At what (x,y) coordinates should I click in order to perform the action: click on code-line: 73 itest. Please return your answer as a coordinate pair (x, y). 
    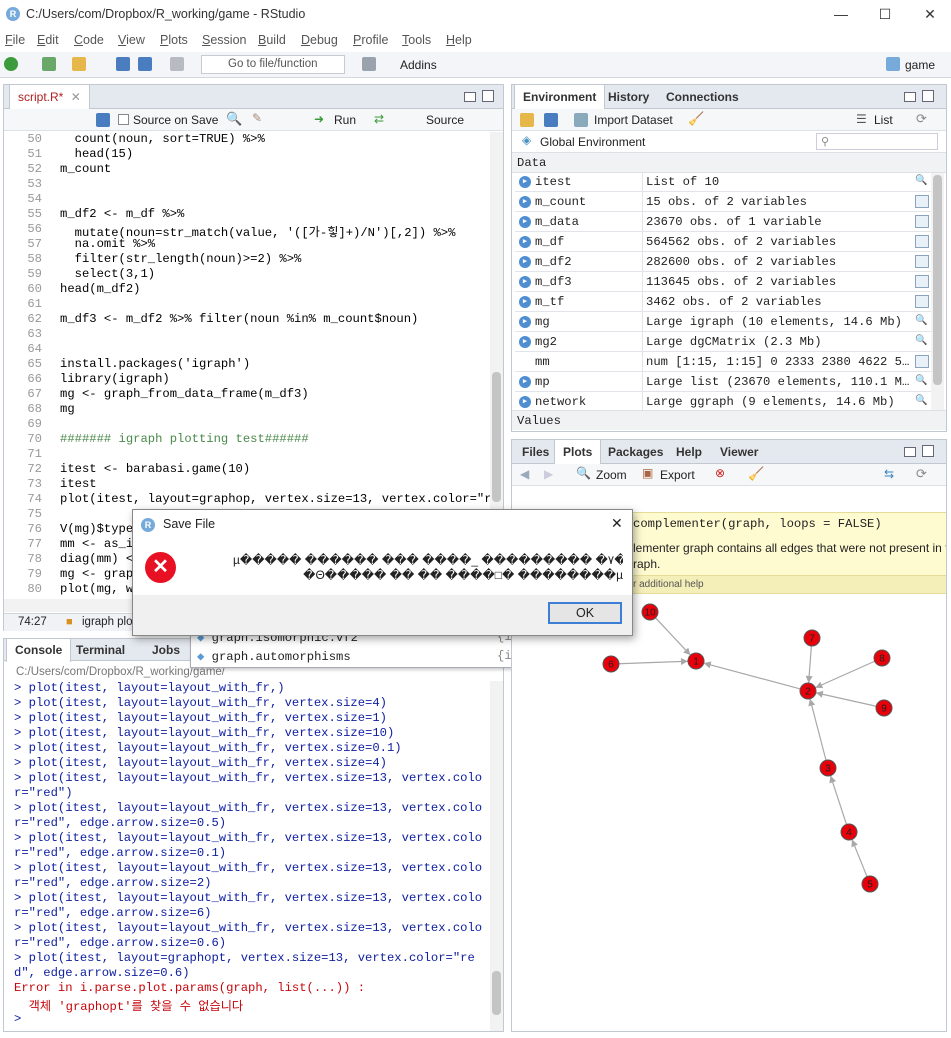
    Looking at the image, I should click on (247, 484).